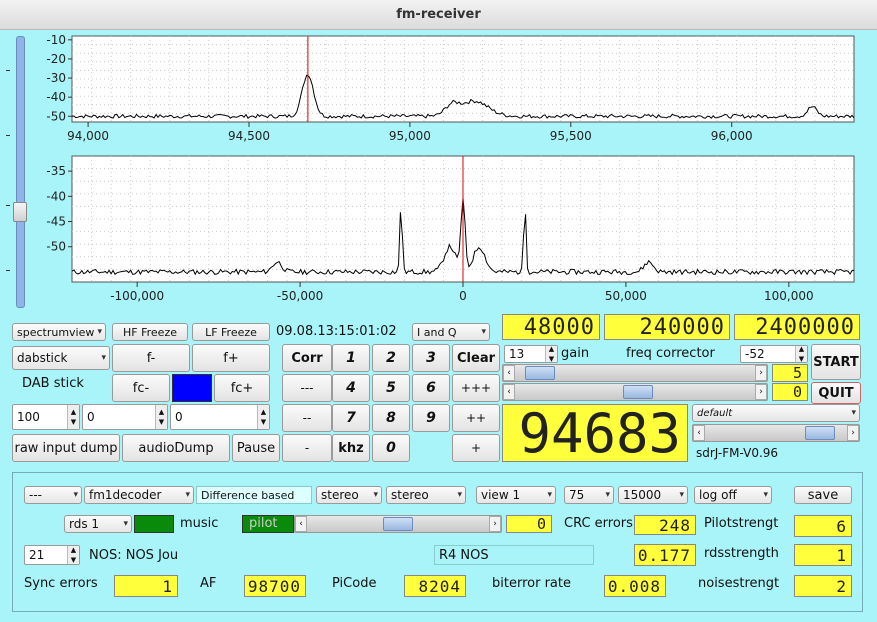 The image size is (877, 622). Describe the element at coordinates (56, 222) in the screenshot. I see `y-tick-label: -45` at that location.